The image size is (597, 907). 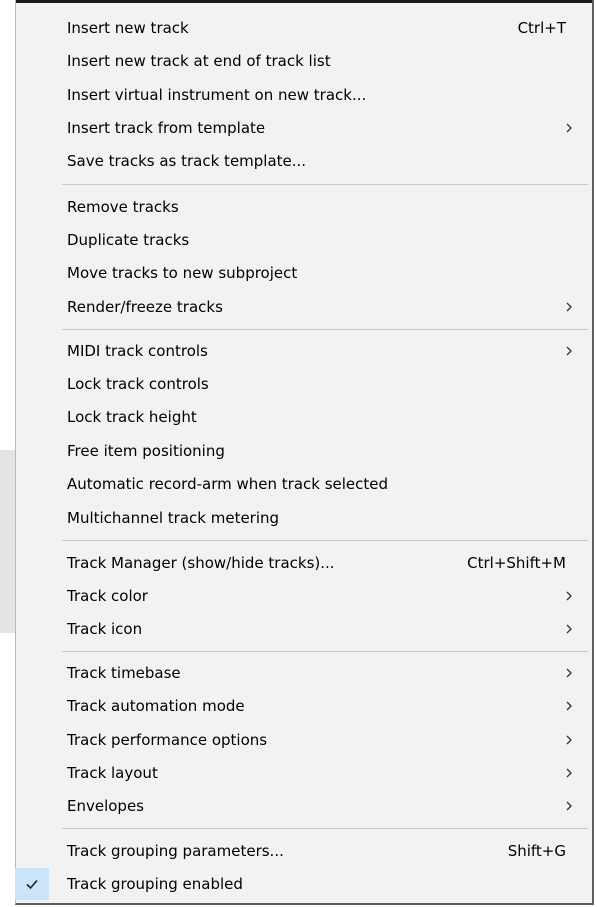 I want to click on menu-item-lock-track-height: Lock track height, so click(x=304, y=417).